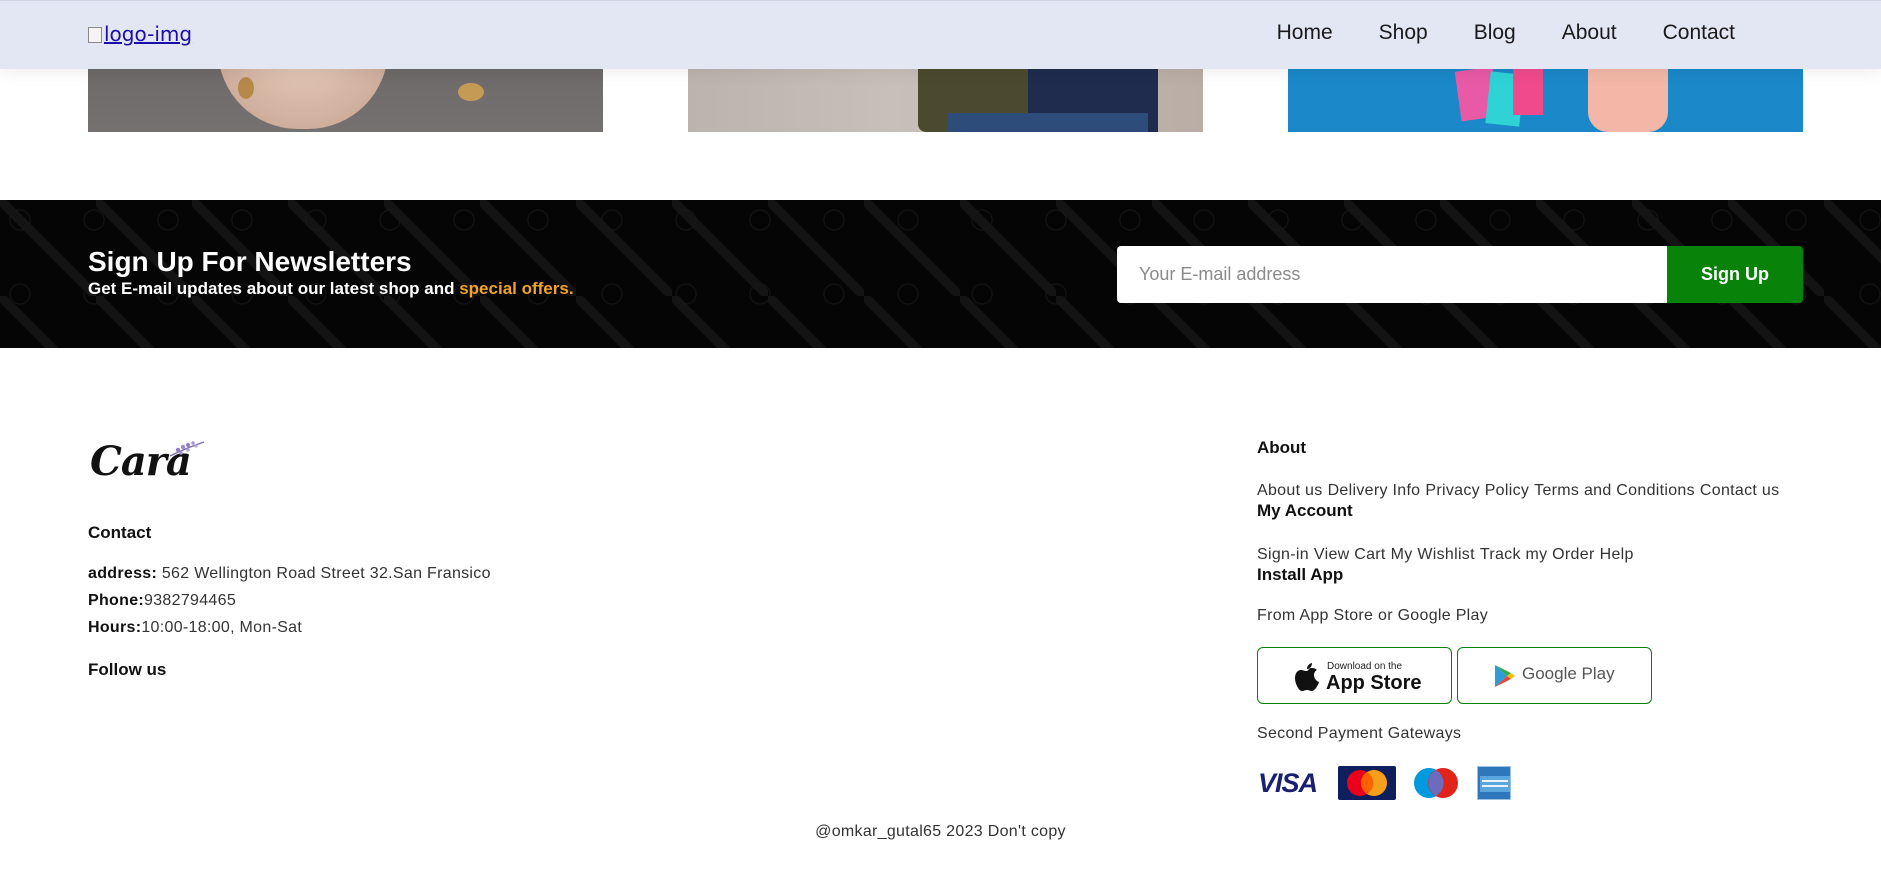  I want to click on link-sign-in: Sign-in, so click(1283, 555).